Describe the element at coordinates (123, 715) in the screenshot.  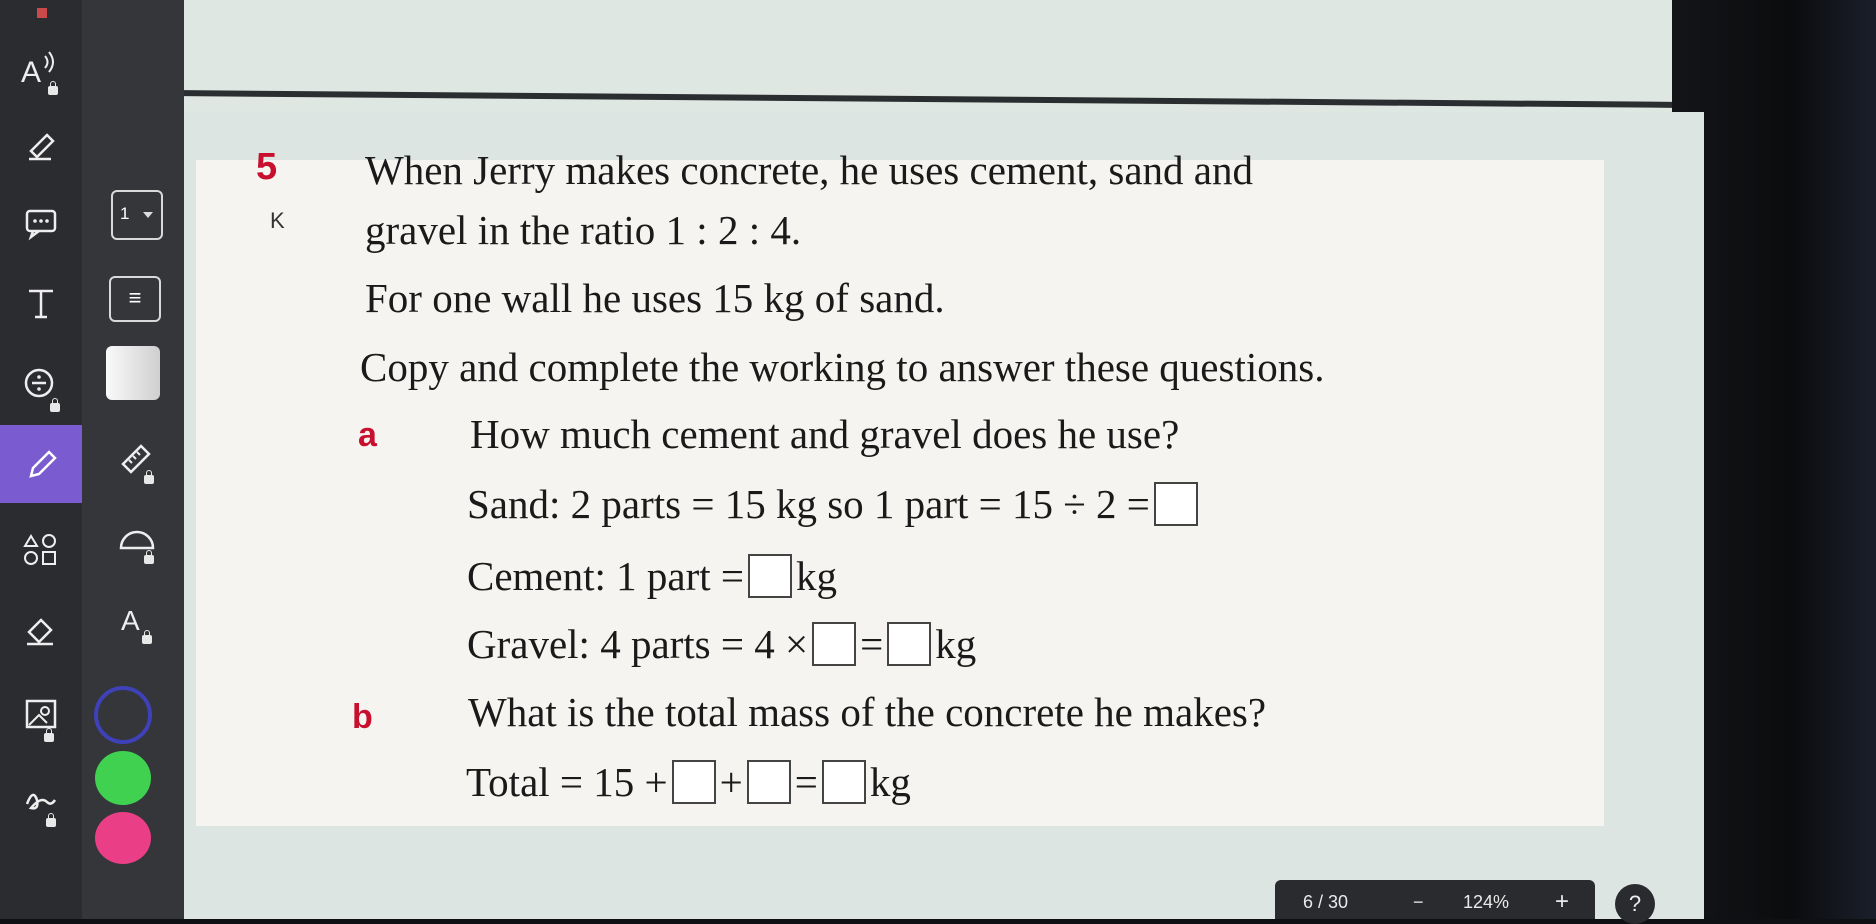
I see `color-ring-blue` at that location.